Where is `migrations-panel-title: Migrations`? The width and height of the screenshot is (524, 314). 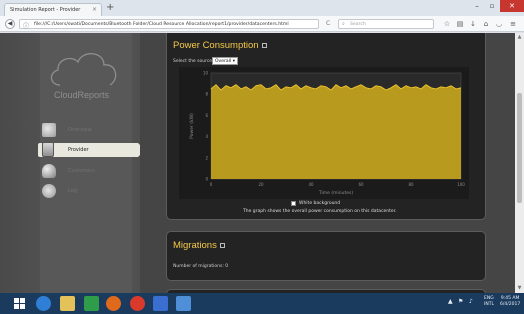
migrations-panel-title: Migrations is located at coordinates (195, 245).